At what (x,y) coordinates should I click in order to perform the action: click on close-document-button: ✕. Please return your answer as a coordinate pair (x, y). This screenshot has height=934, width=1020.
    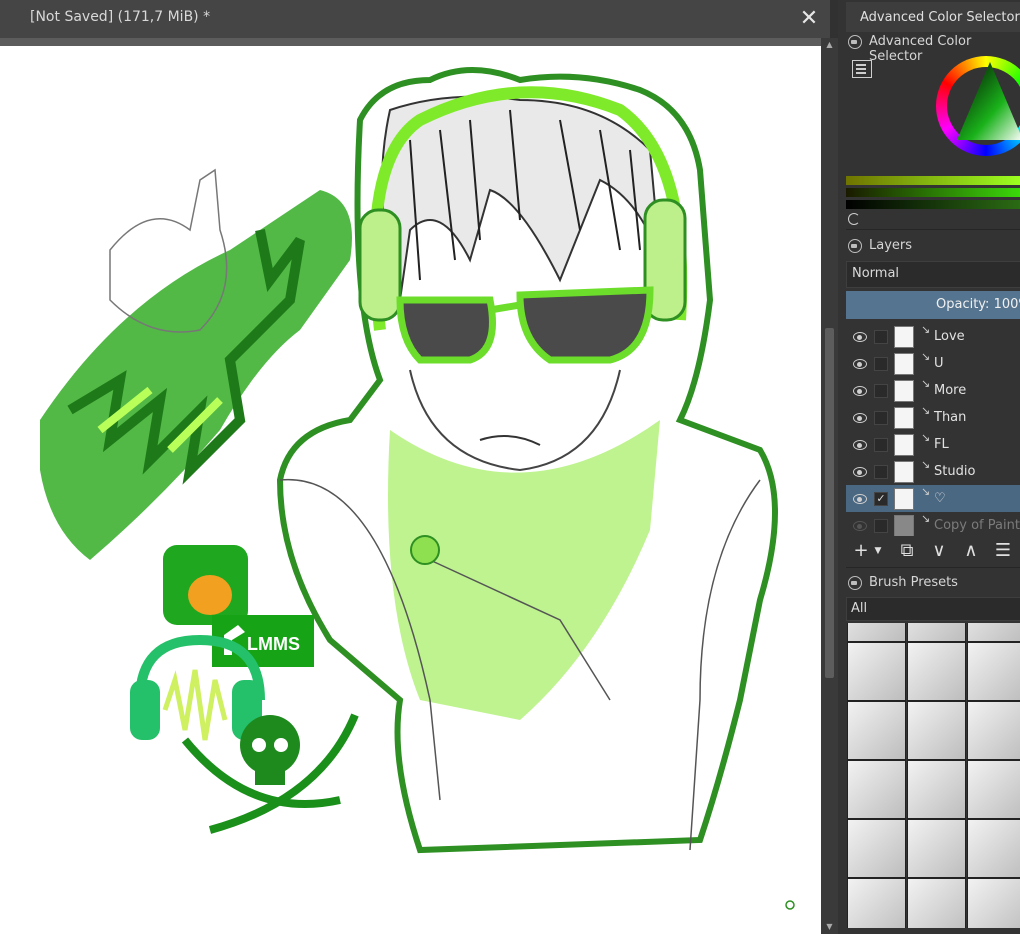
    Looking at the image, I should click on (809, 19).